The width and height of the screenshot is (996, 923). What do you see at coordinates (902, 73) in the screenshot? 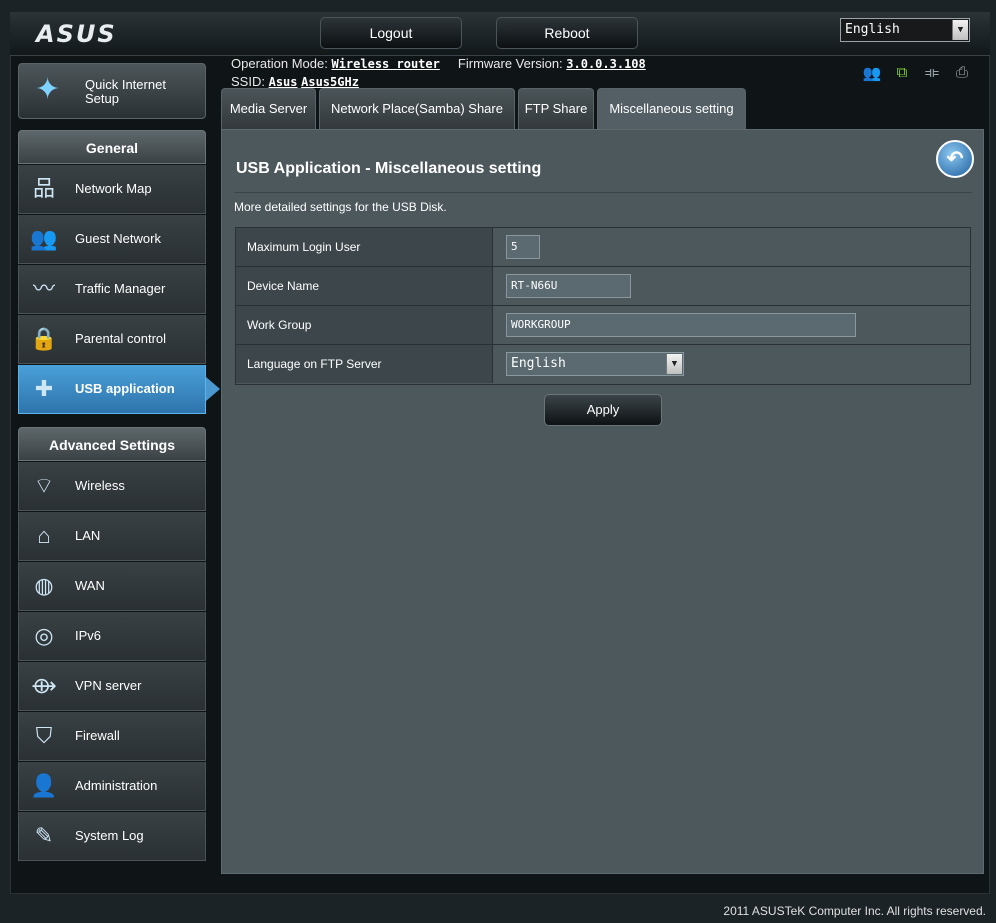
I see `network-active-icon: ⧉` at bounding box center [902, 73].